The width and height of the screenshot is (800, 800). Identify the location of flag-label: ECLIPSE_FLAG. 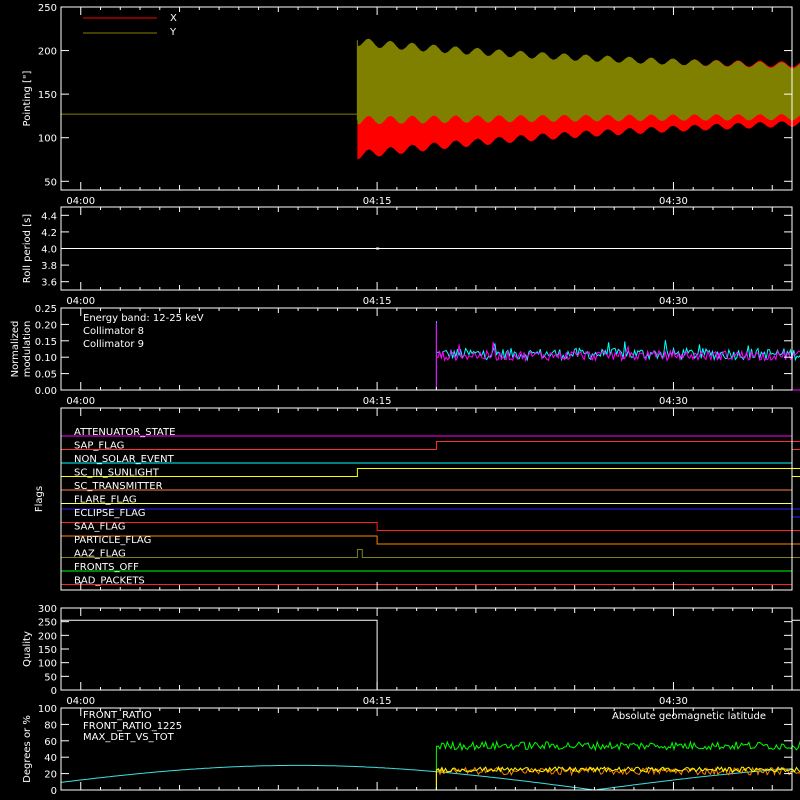
(109, 513).